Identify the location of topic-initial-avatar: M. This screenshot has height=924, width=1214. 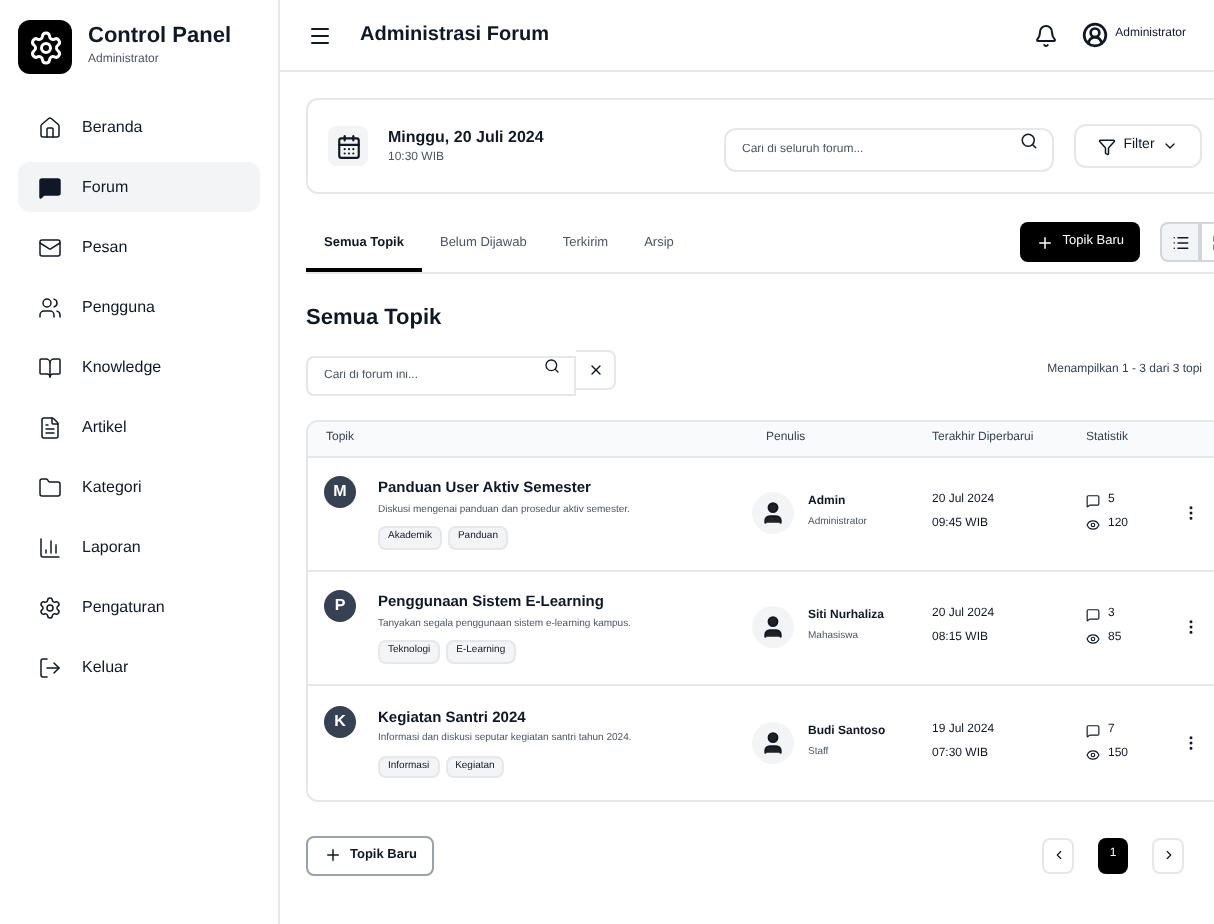
(340, 492).